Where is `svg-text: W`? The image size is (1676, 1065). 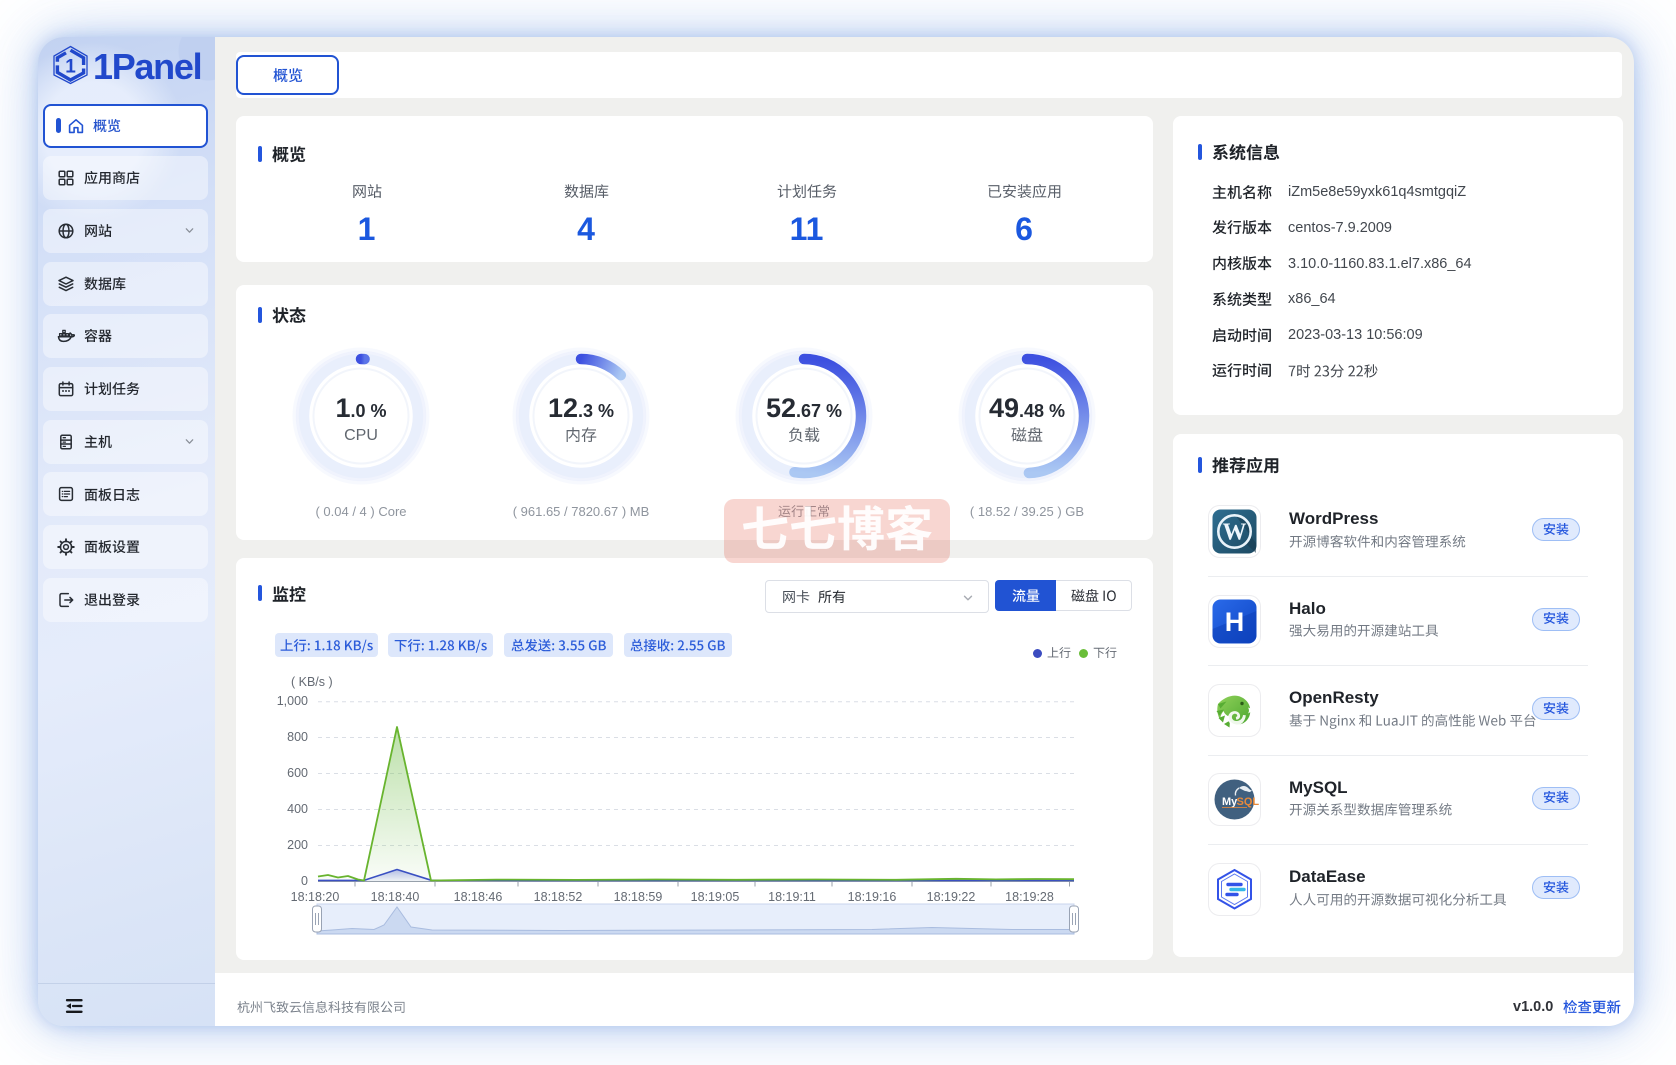
svg-text: W is located at coordinates (1235, 533).